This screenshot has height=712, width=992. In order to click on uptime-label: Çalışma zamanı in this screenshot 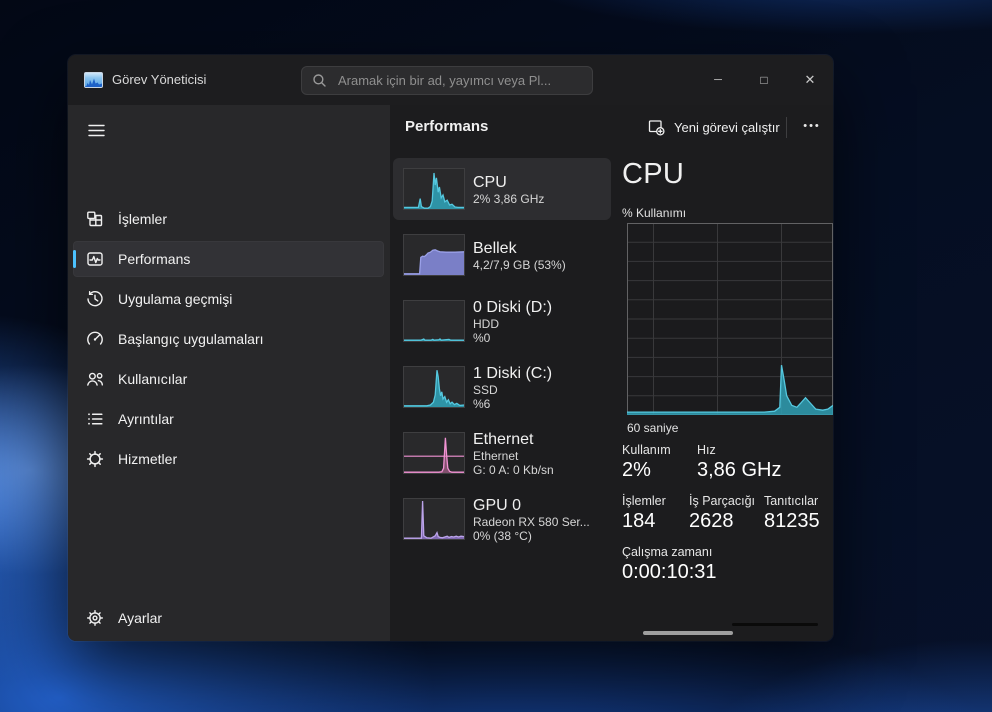, I will do `click(667, 552)`.